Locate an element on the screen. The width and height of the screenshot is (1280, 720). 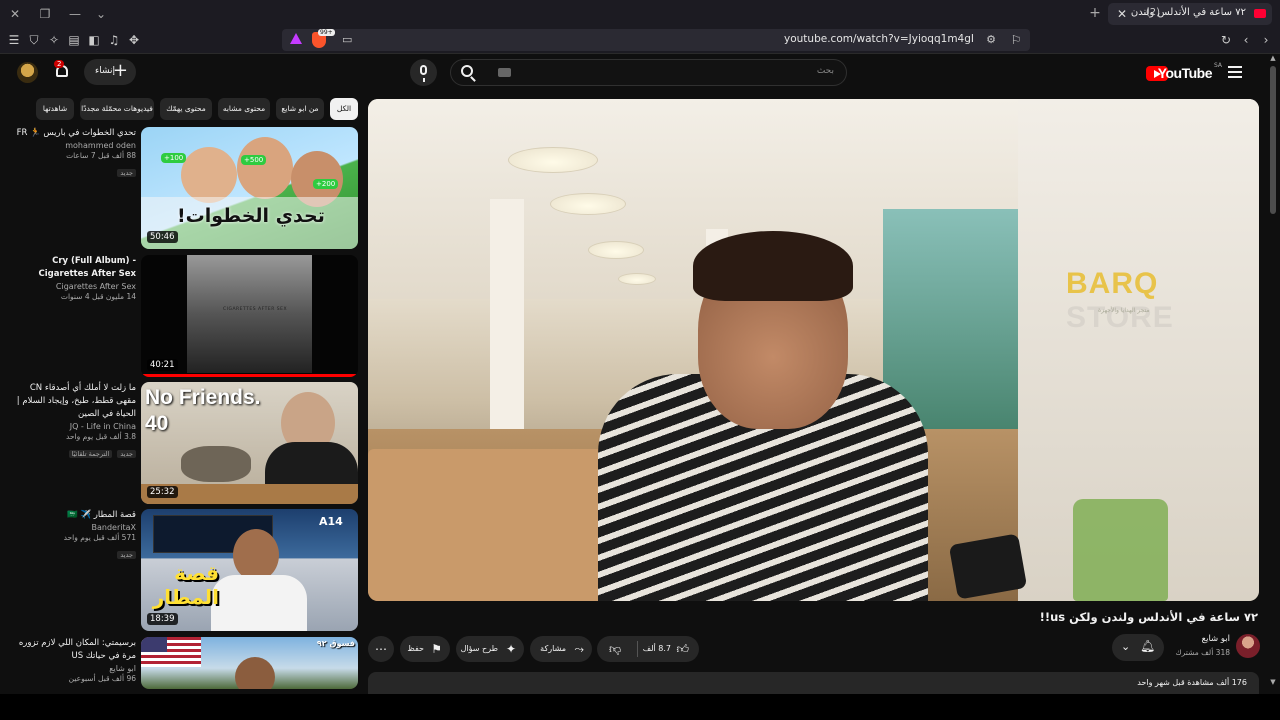
voice-search-button is located at coordinates (423, 72).